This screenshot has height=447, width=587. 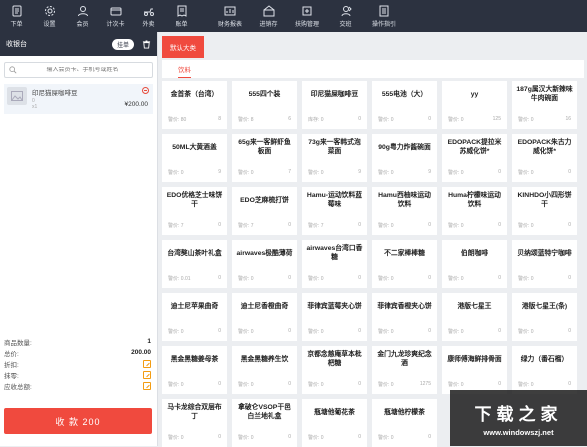 I want to click on product-card: Hamu西柚味运动饮料 警价: 0 0, so click(x=404, y=211).